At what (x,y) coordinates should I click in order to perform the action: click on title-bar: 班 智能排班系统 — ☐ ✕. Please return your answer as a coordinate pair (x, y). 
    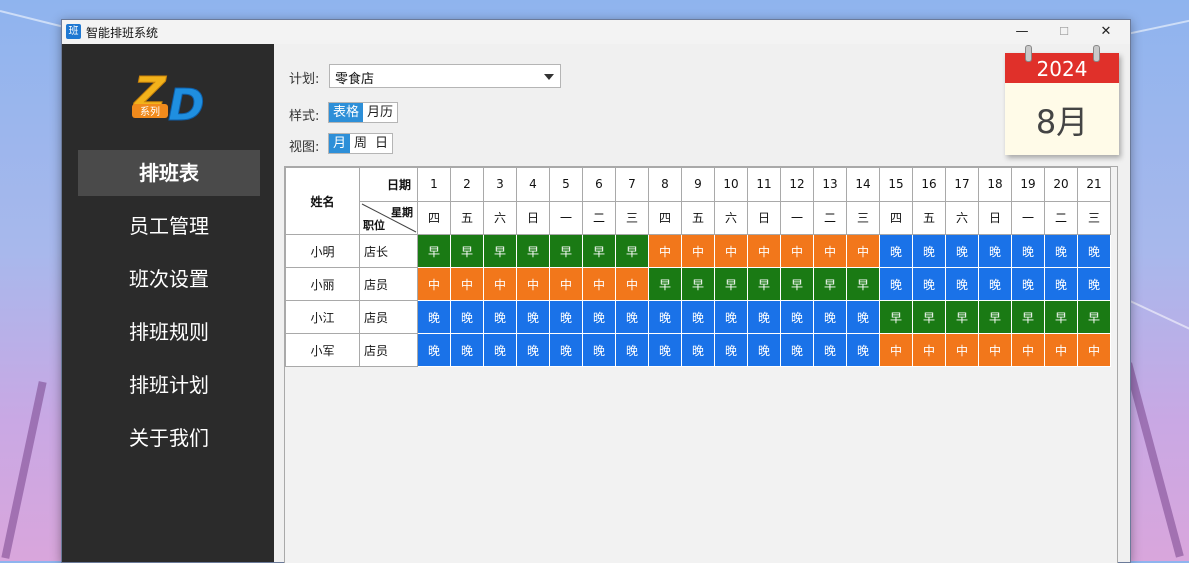
    Looking at the image, I should click on (596, 32).